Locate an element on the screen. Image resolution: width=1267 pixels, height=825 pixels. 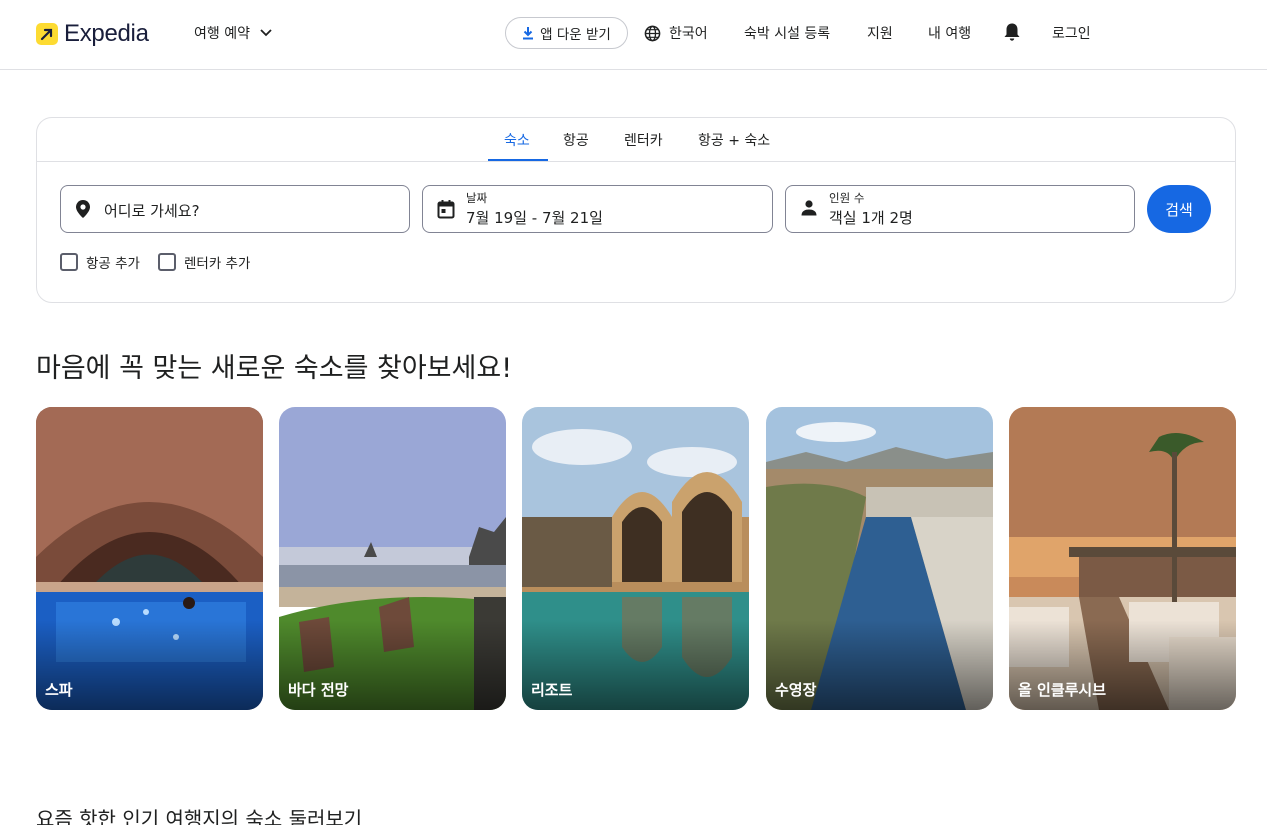
tab-packages: 항공 + 숙소 is located at coordinates (734, 140).